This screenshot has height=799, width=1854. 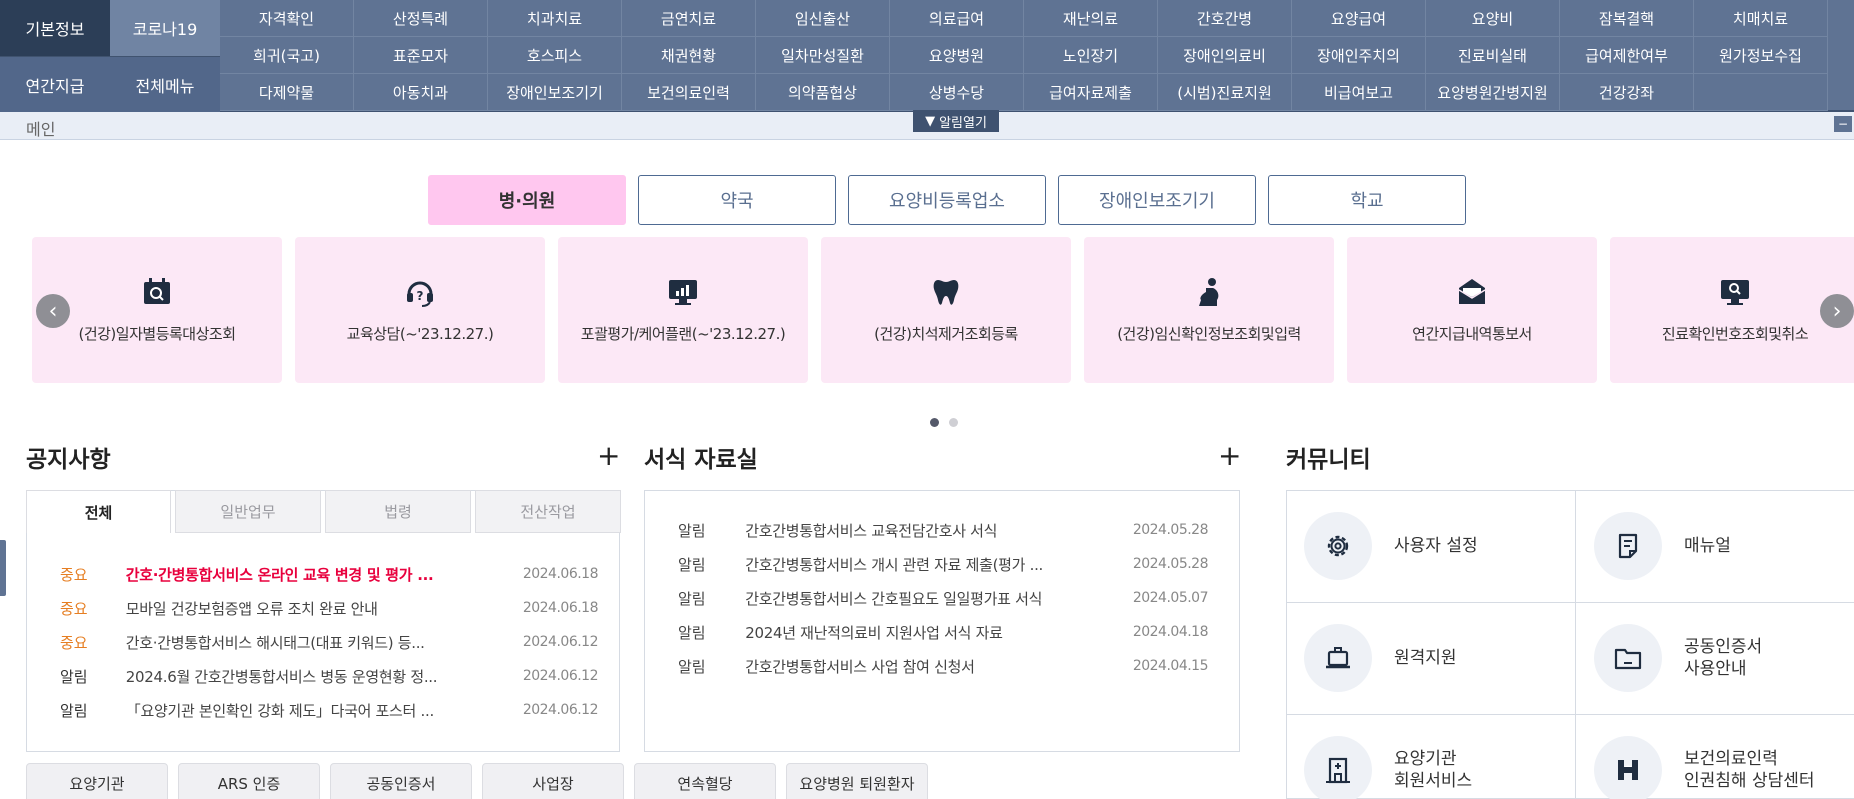 What do you see at coordinates (943, 632) in the screenshot?
I see `form-row: 알림 2024년 재난적의료비 지원사업 서식 자료 2024.04.18` at bounding box center [943, 632].